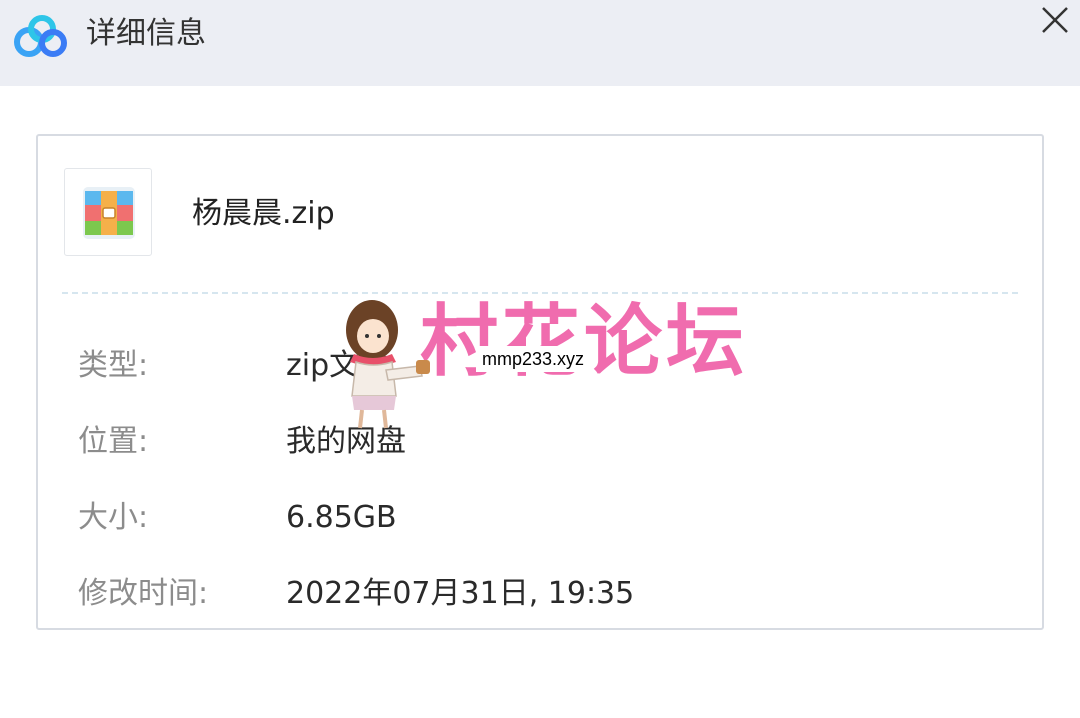  I want to click on zip-archive-icon, so click(109, 213).